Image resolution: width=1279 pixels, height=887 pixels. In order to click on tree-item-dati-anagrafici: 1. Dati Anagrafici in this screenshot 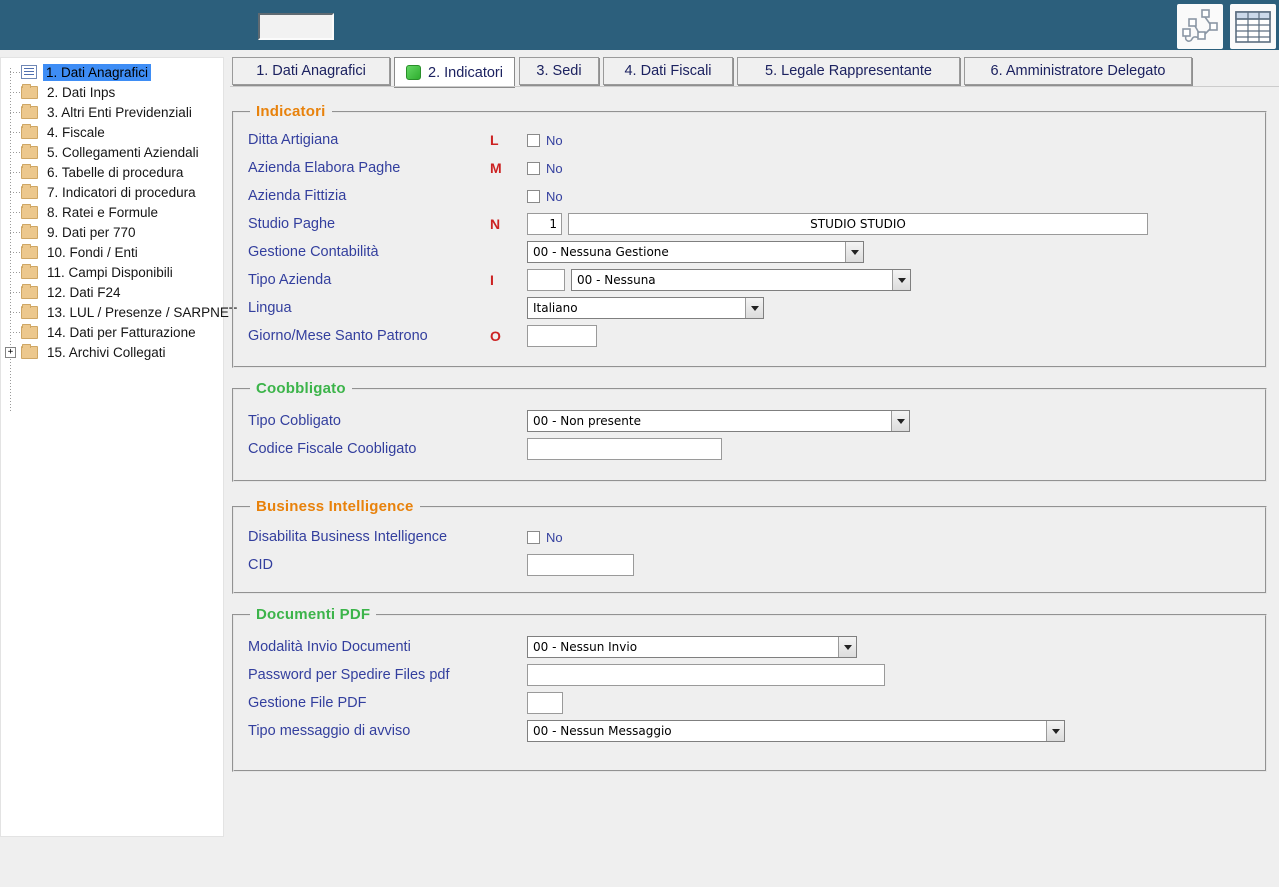, I will do `click(112, 72)`.